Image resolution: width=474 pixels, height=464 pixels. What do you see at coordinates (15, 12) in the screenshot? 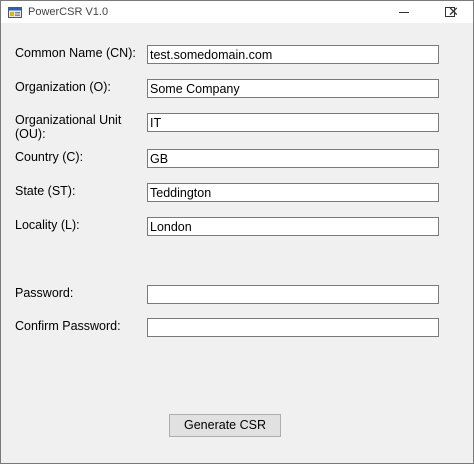
I see `app-icon` at bounding box center [15, 12].